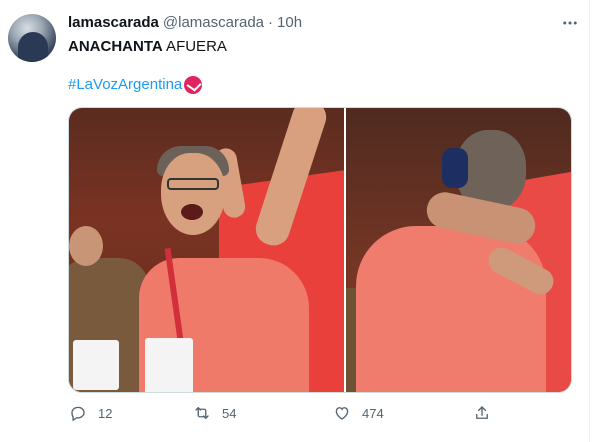 The image size is (608, 442). What do you see at coordinates (169, 365) in the screenshot?
I see `photo-1-credential` at bounding box center [169, 365].